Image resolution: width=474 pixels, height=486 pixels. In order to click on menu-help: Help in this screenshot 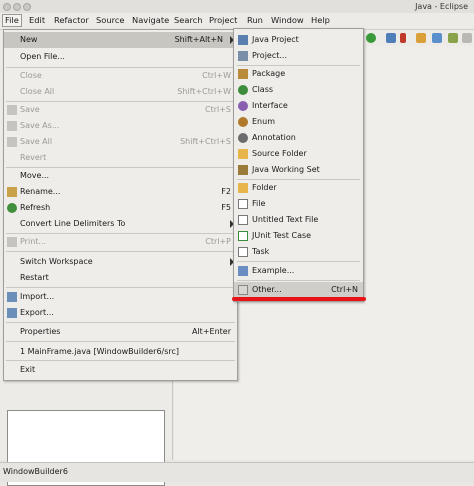, I will do `click(320, 20)`.